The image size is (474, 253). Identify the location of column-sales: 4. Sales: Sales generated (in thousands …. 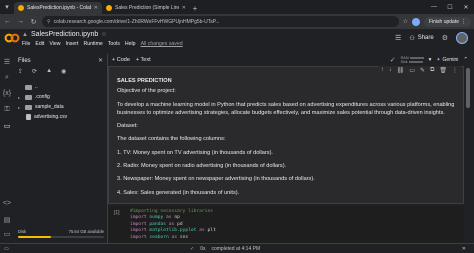
(178, 192).